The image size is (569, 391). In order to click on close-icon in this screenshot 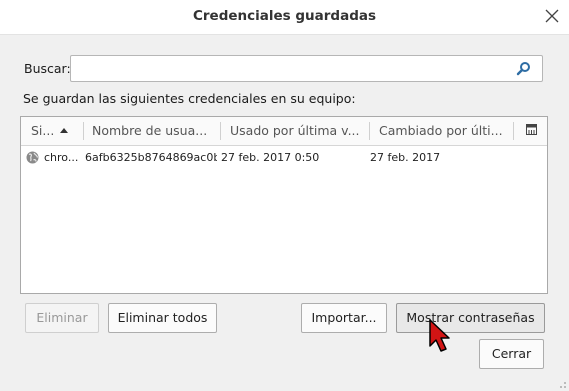, I will do `click(552, 16)`.